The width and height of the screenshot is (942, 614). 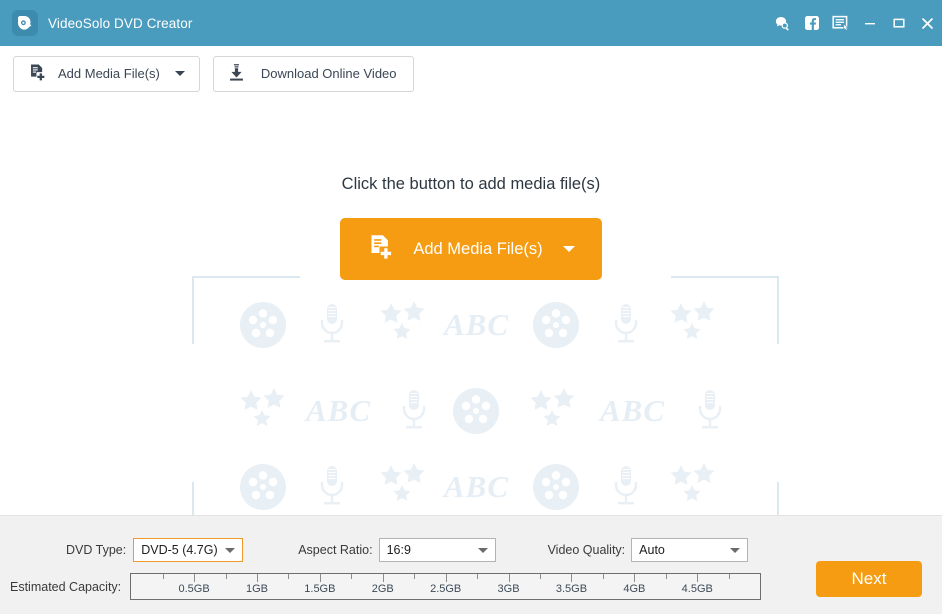 What do you see at coordinates (109, 73) in the screenshot?
I see `add-media-button-label: Add Media File(s)` at bounding box center [109, 73].